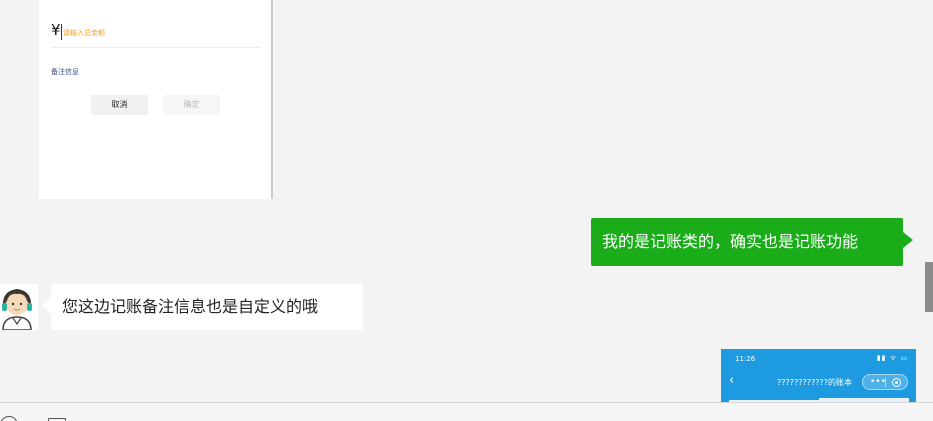 The image size is (933, 421). I want to click on confirm-button: 确定, so click(191, 105).